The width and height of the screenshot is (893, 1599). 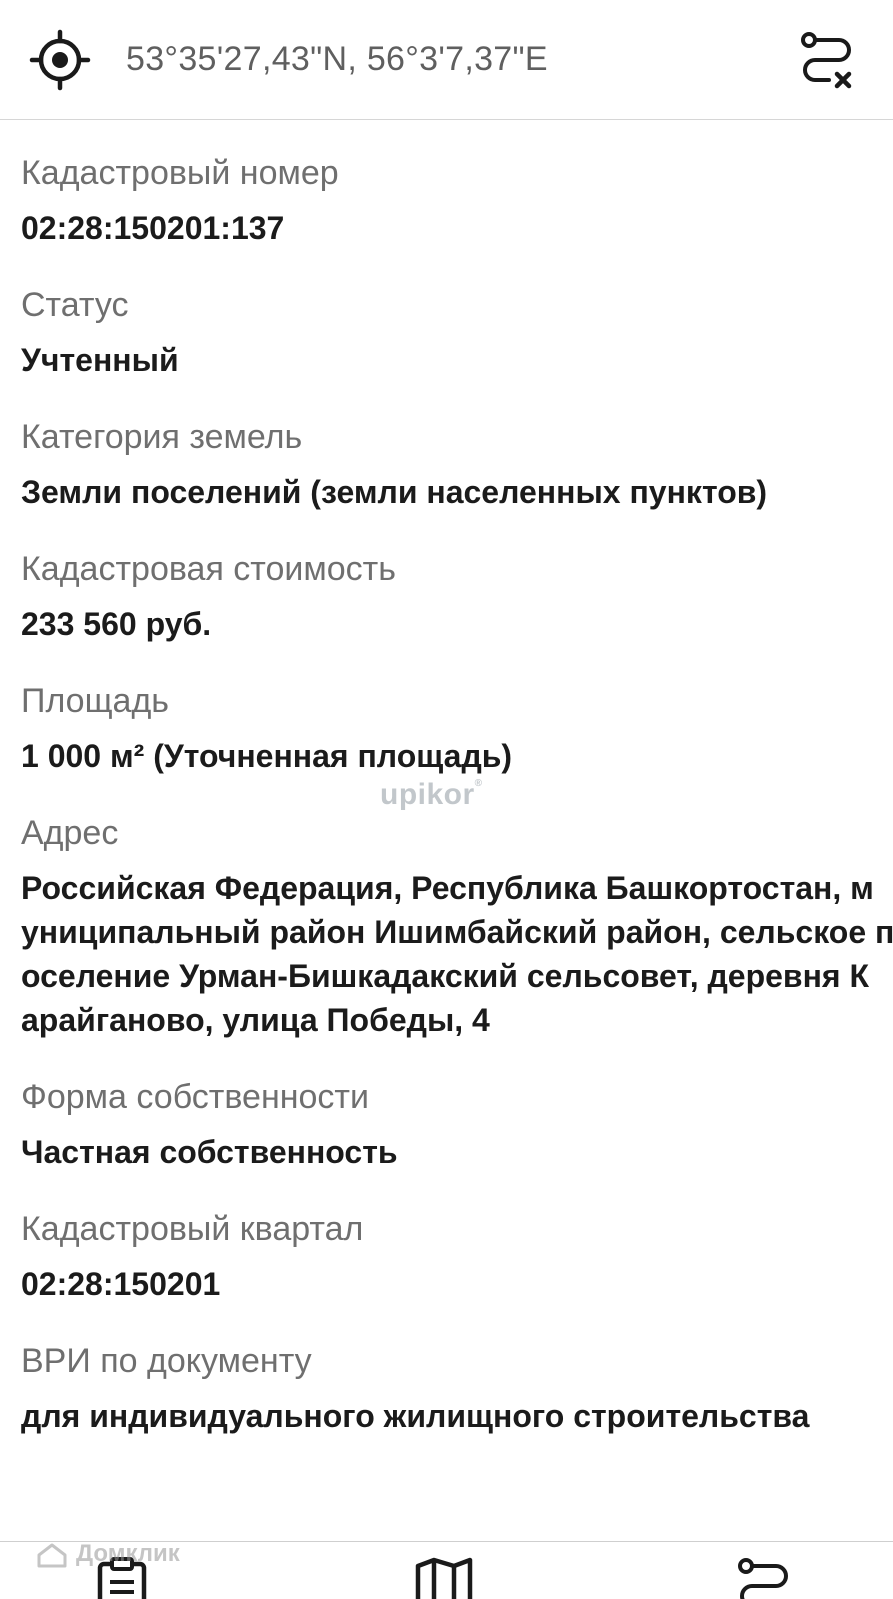 What do you see at coordinates (121, 1284) in the screenshot?
I see `field-value: 02:28:150201` at bounding box center [121, 1284].